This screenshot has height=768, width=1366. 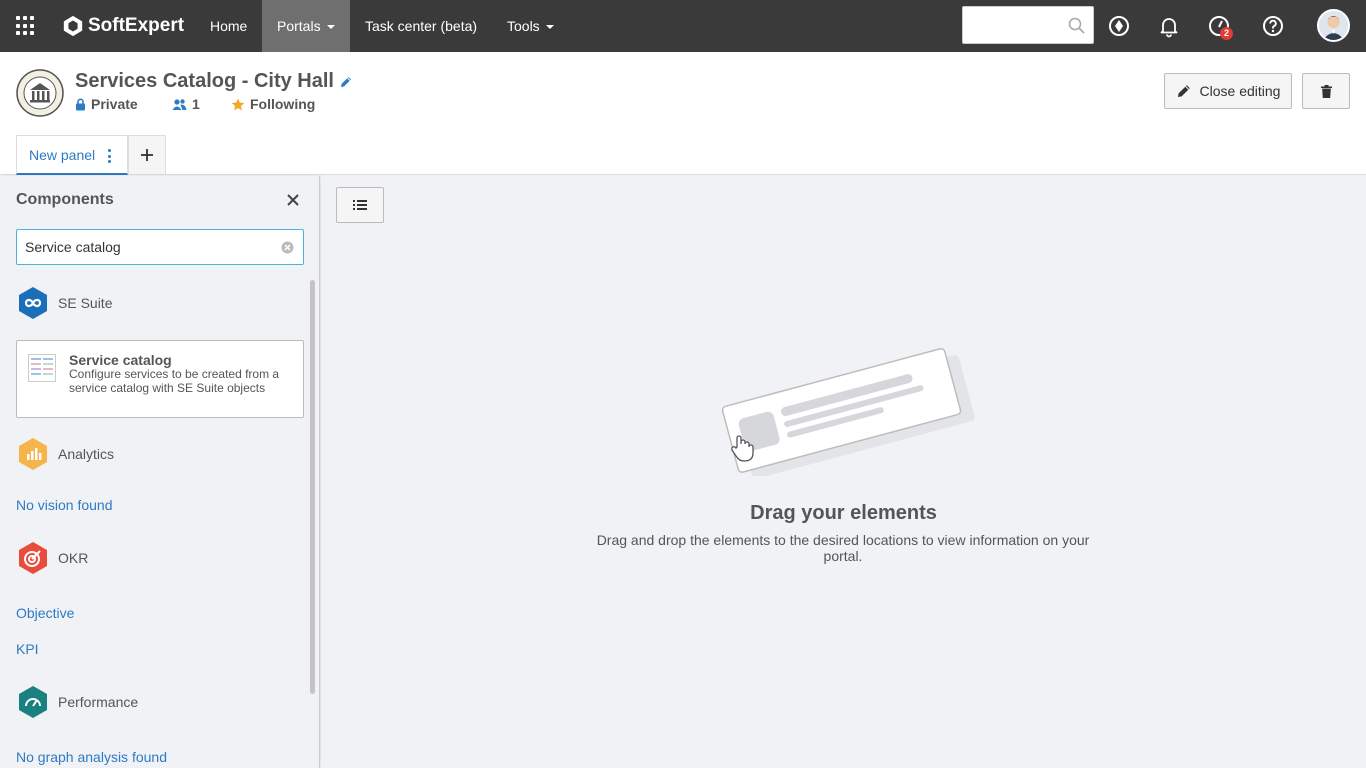 What do you see at coordinates (62, 154) in the screenshot?
I see `tab-new-panel-label: New panel` at bounding box center [62, 154].